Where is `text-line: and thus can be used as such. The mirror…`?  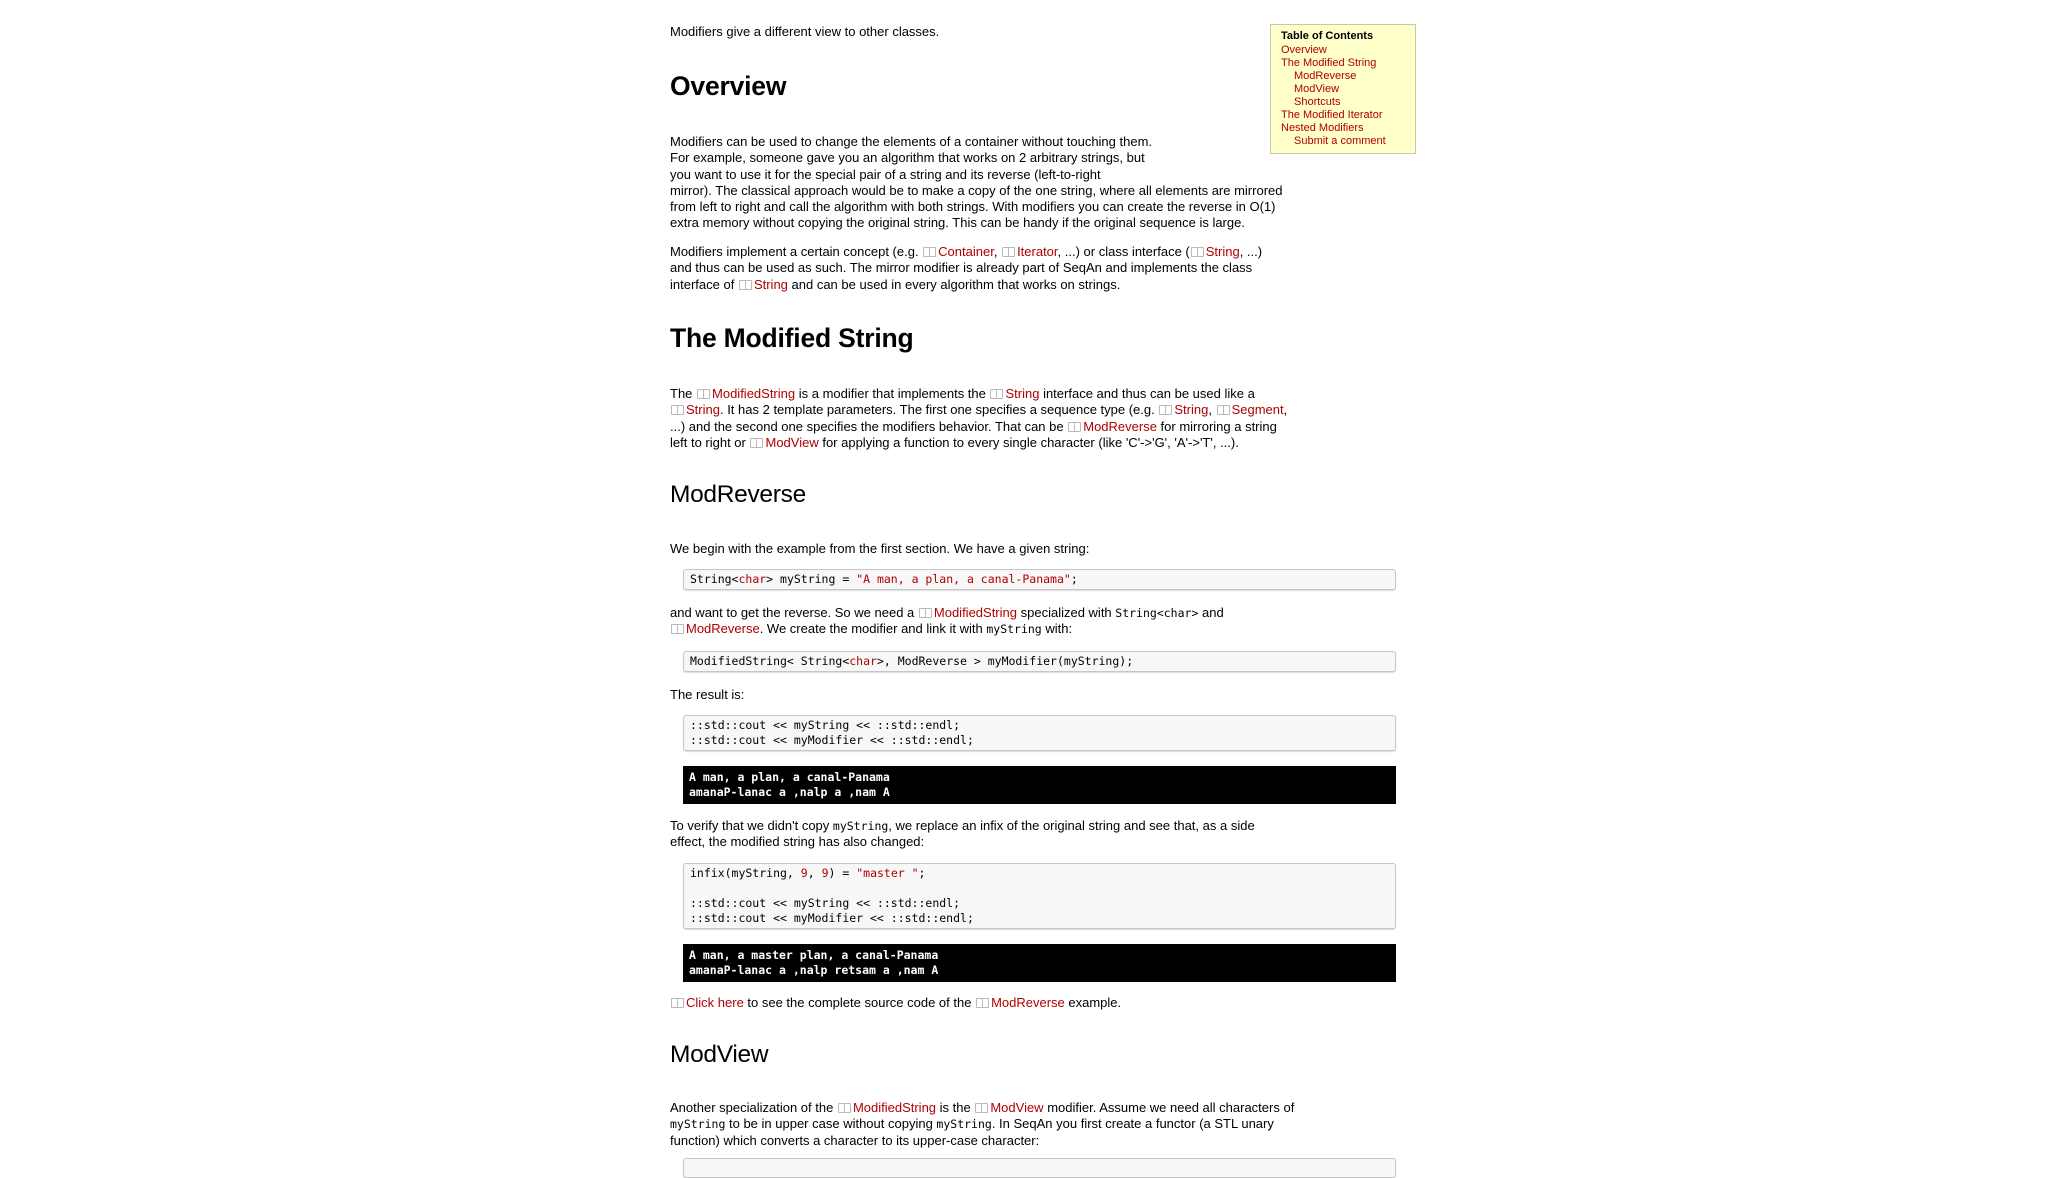
text-line: and thus can be used as such. The mirror… is located at coordinates (961, 268).